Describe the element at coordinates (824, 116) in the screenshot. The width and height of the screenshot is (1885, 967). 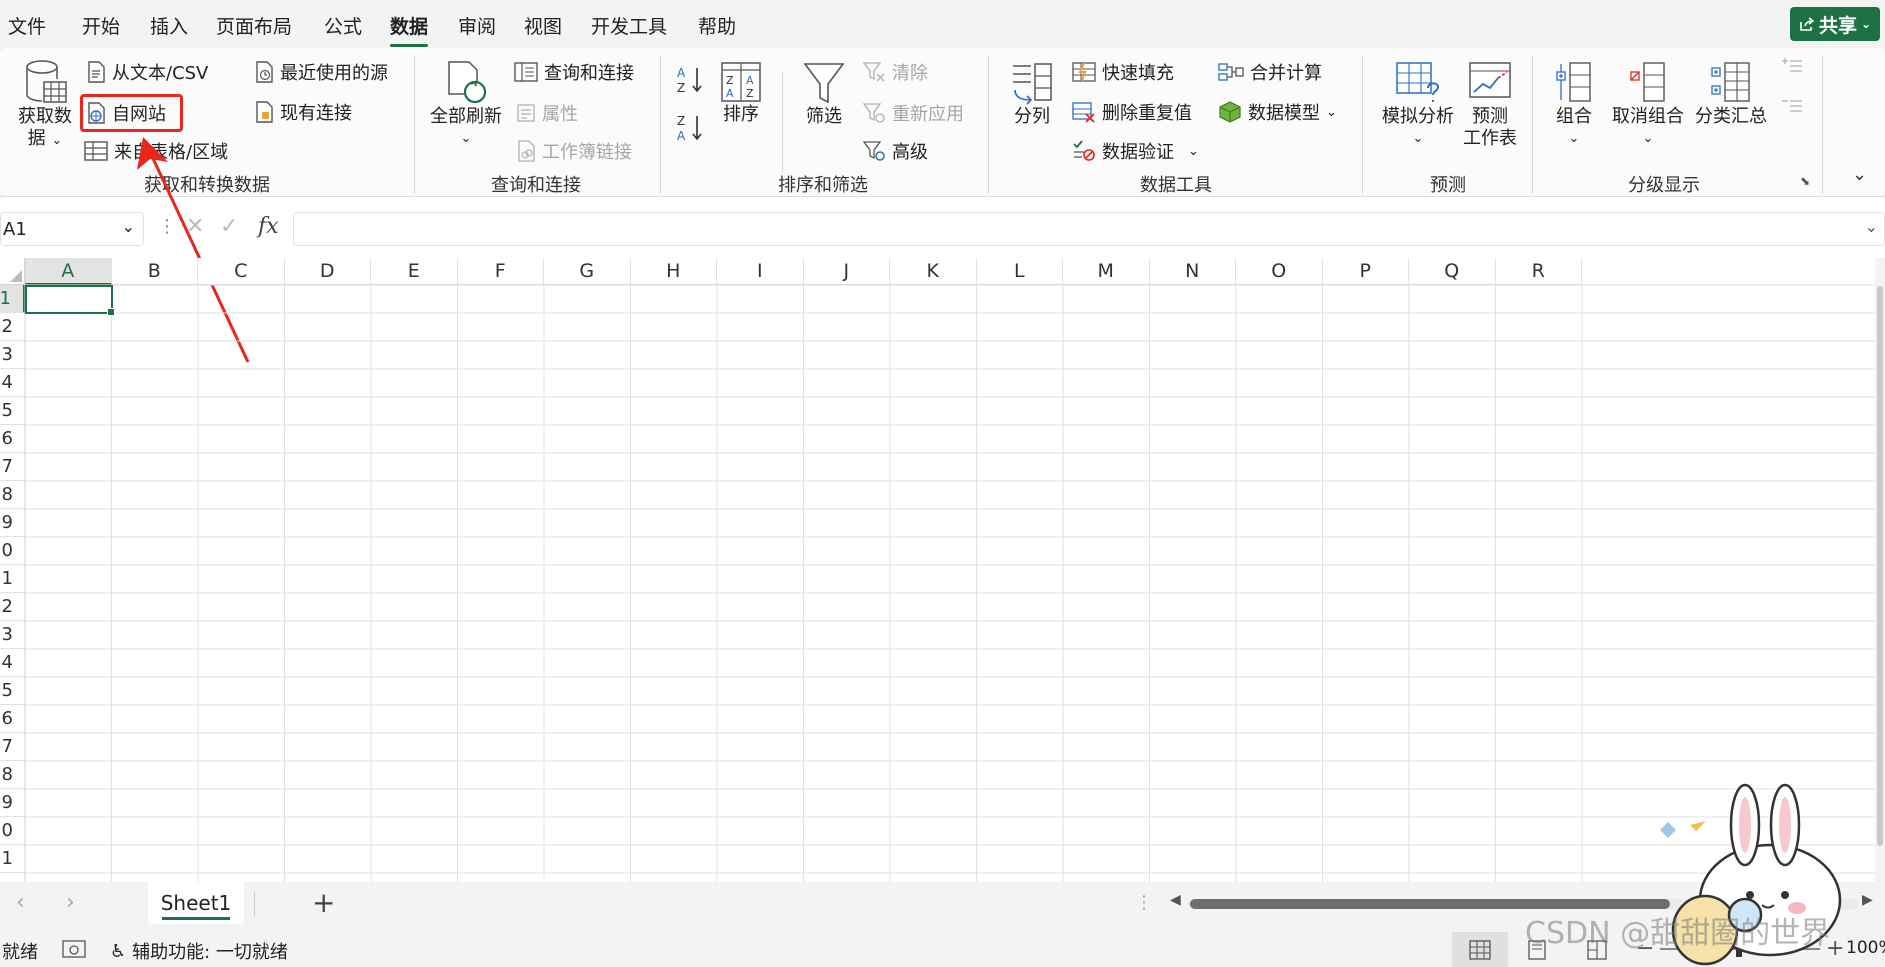
I see `filter-label: 筛选` at that location.